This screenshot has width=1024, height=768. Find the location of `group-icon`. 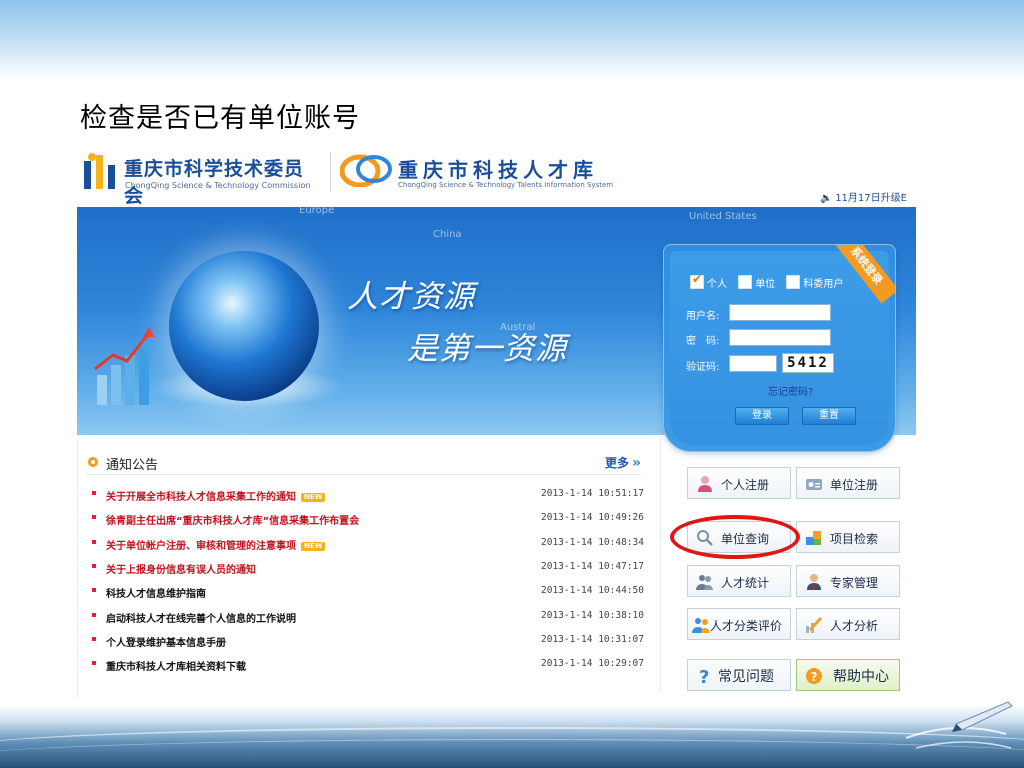

group-icon is located at coordinates (704, 582).